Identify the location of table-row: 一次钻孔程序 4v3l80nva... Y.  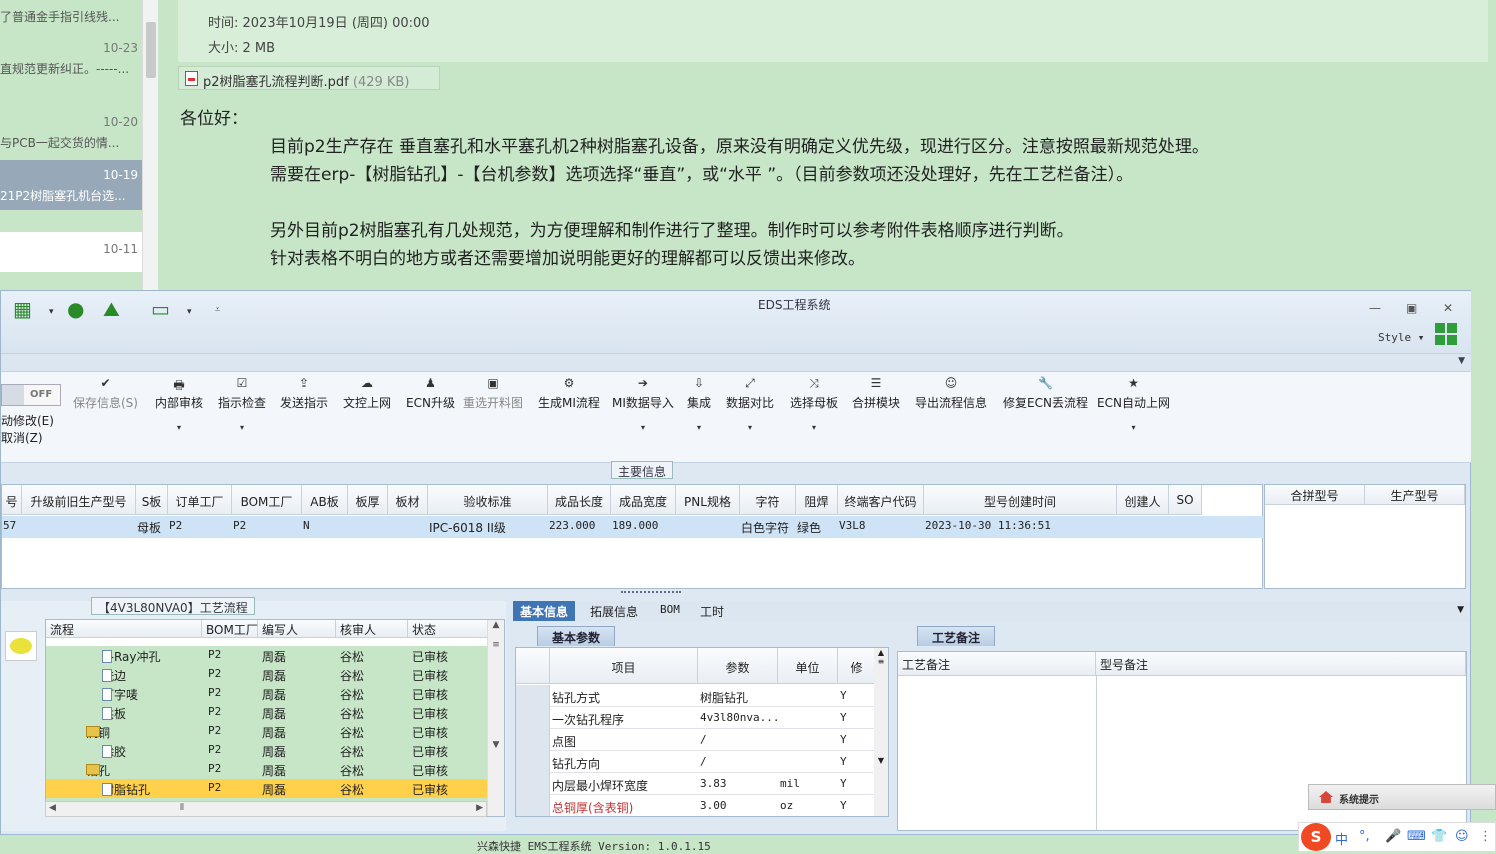
(696, 718).